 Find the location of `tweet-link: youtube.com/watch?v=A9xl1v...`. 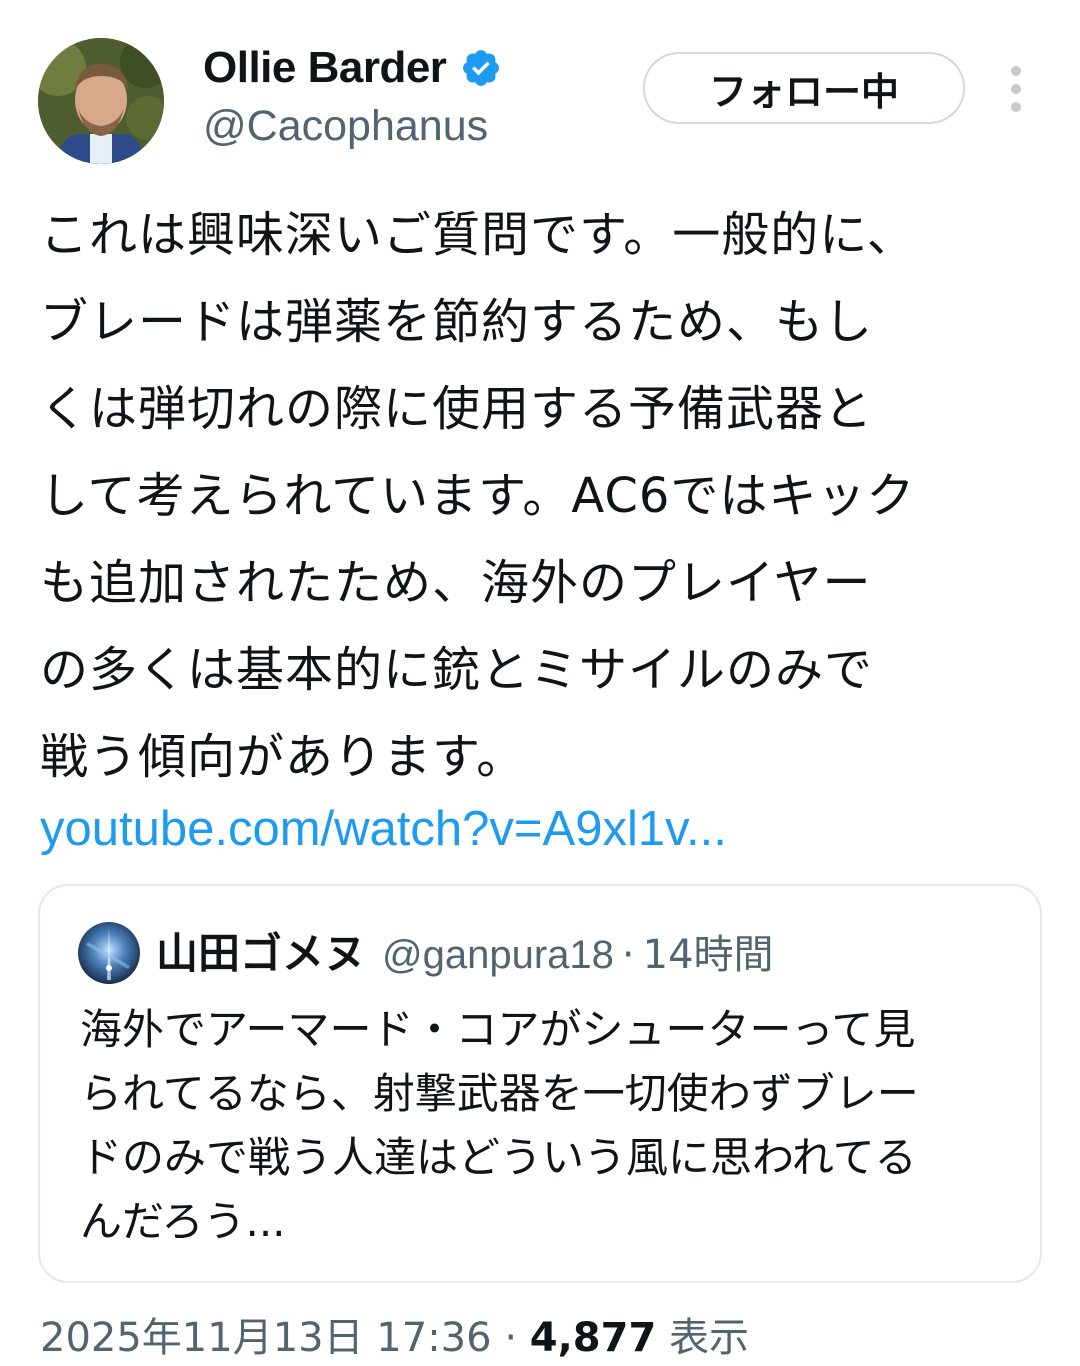

tweet-link: youtube.com/watch?v=A9xl1v... is located at coordinates (383, 829).